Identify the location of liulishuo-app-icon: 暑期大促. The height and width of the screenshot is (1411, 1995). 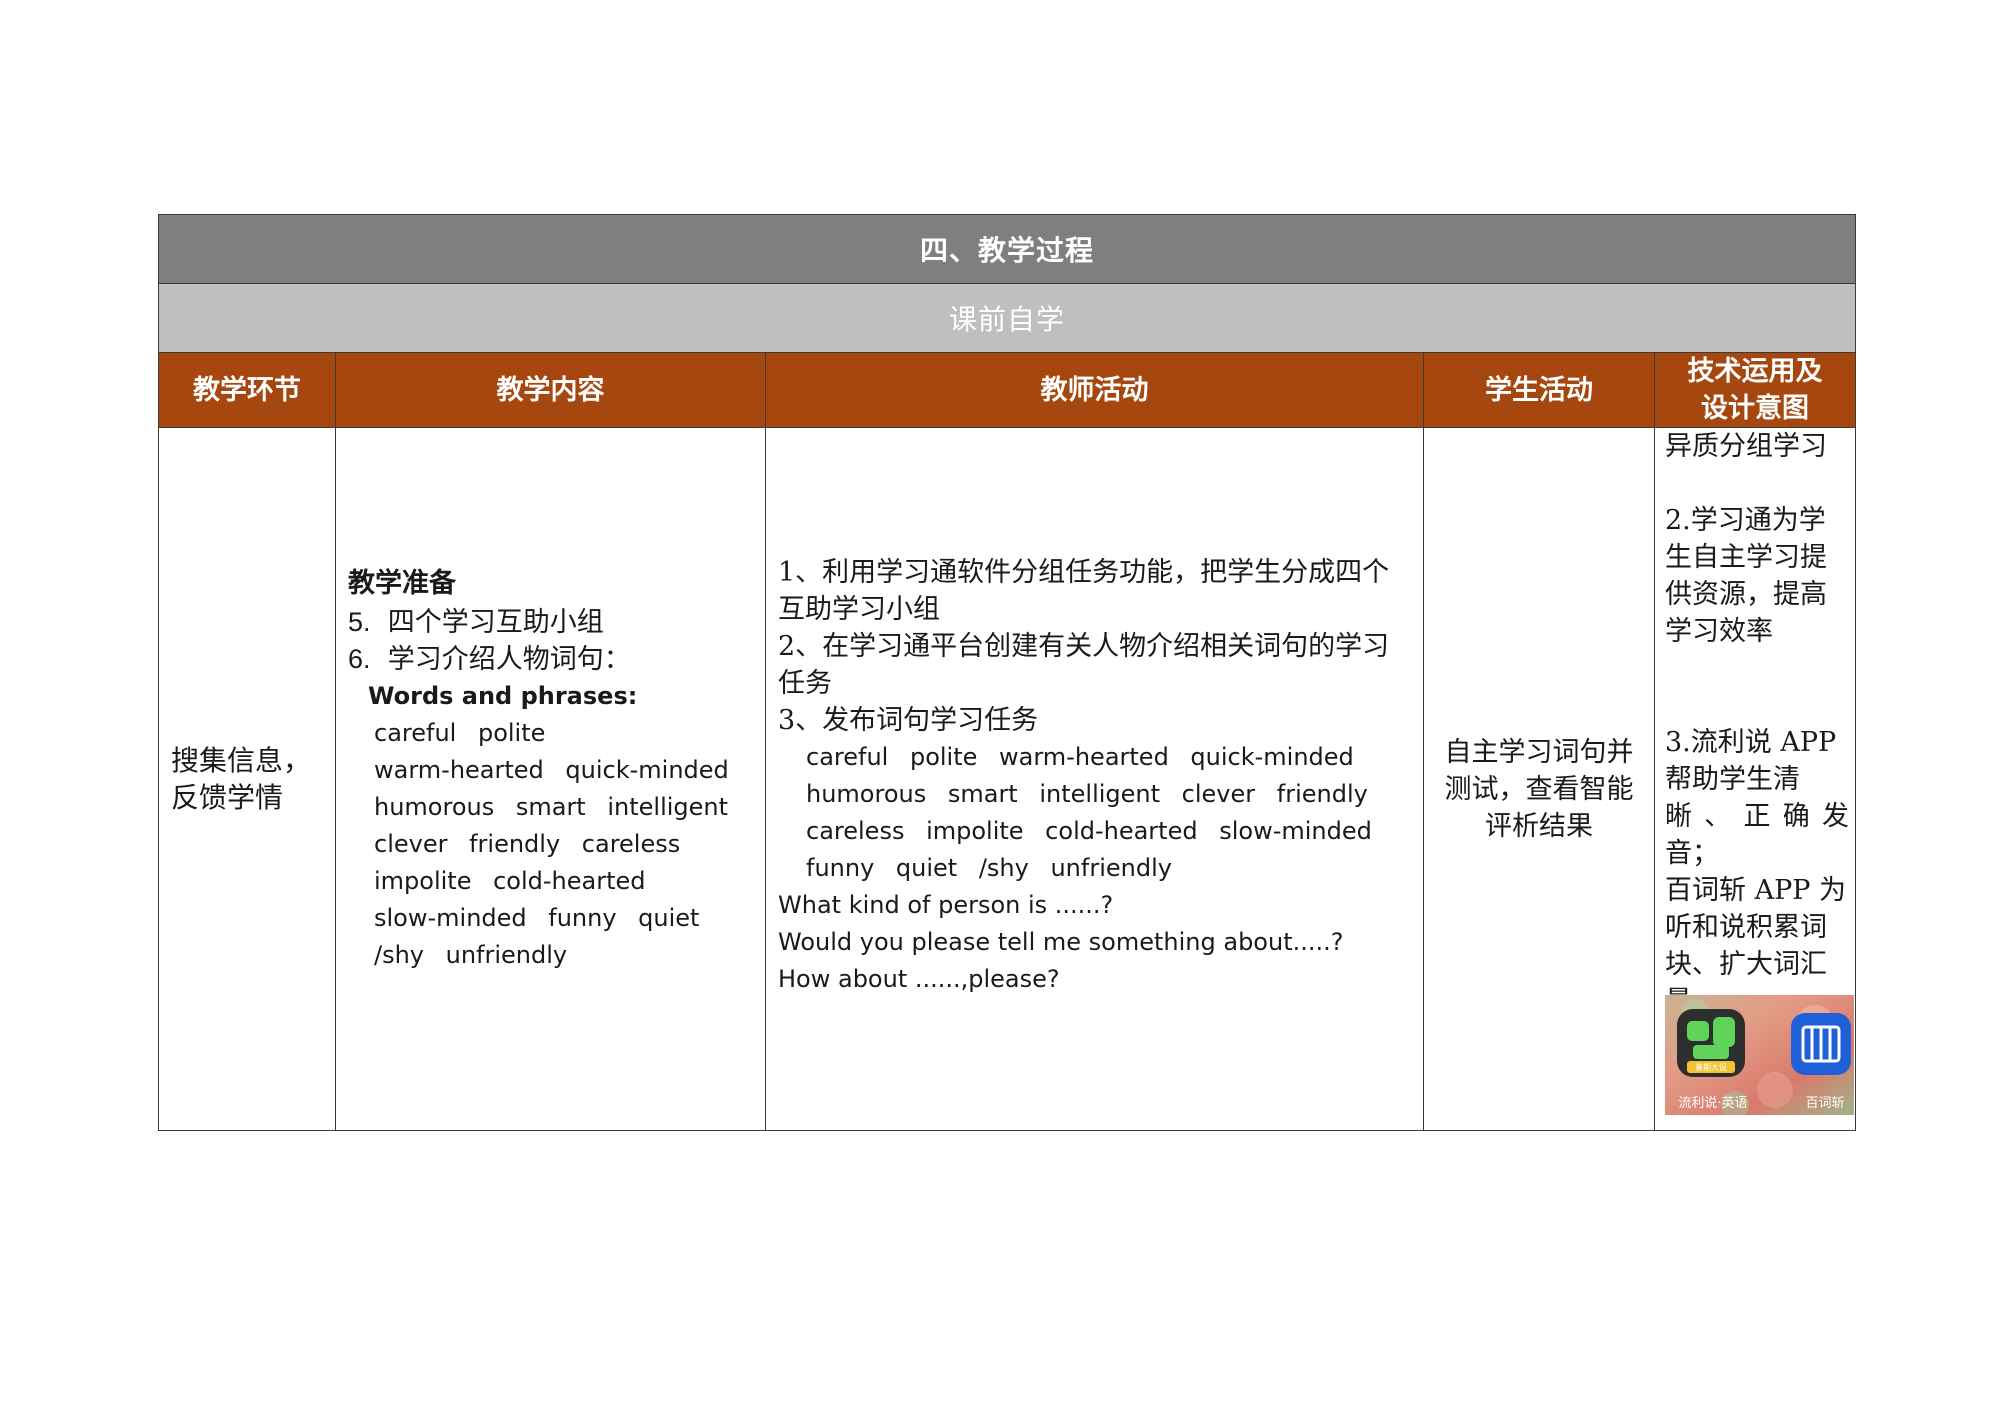
(1711, 1043).